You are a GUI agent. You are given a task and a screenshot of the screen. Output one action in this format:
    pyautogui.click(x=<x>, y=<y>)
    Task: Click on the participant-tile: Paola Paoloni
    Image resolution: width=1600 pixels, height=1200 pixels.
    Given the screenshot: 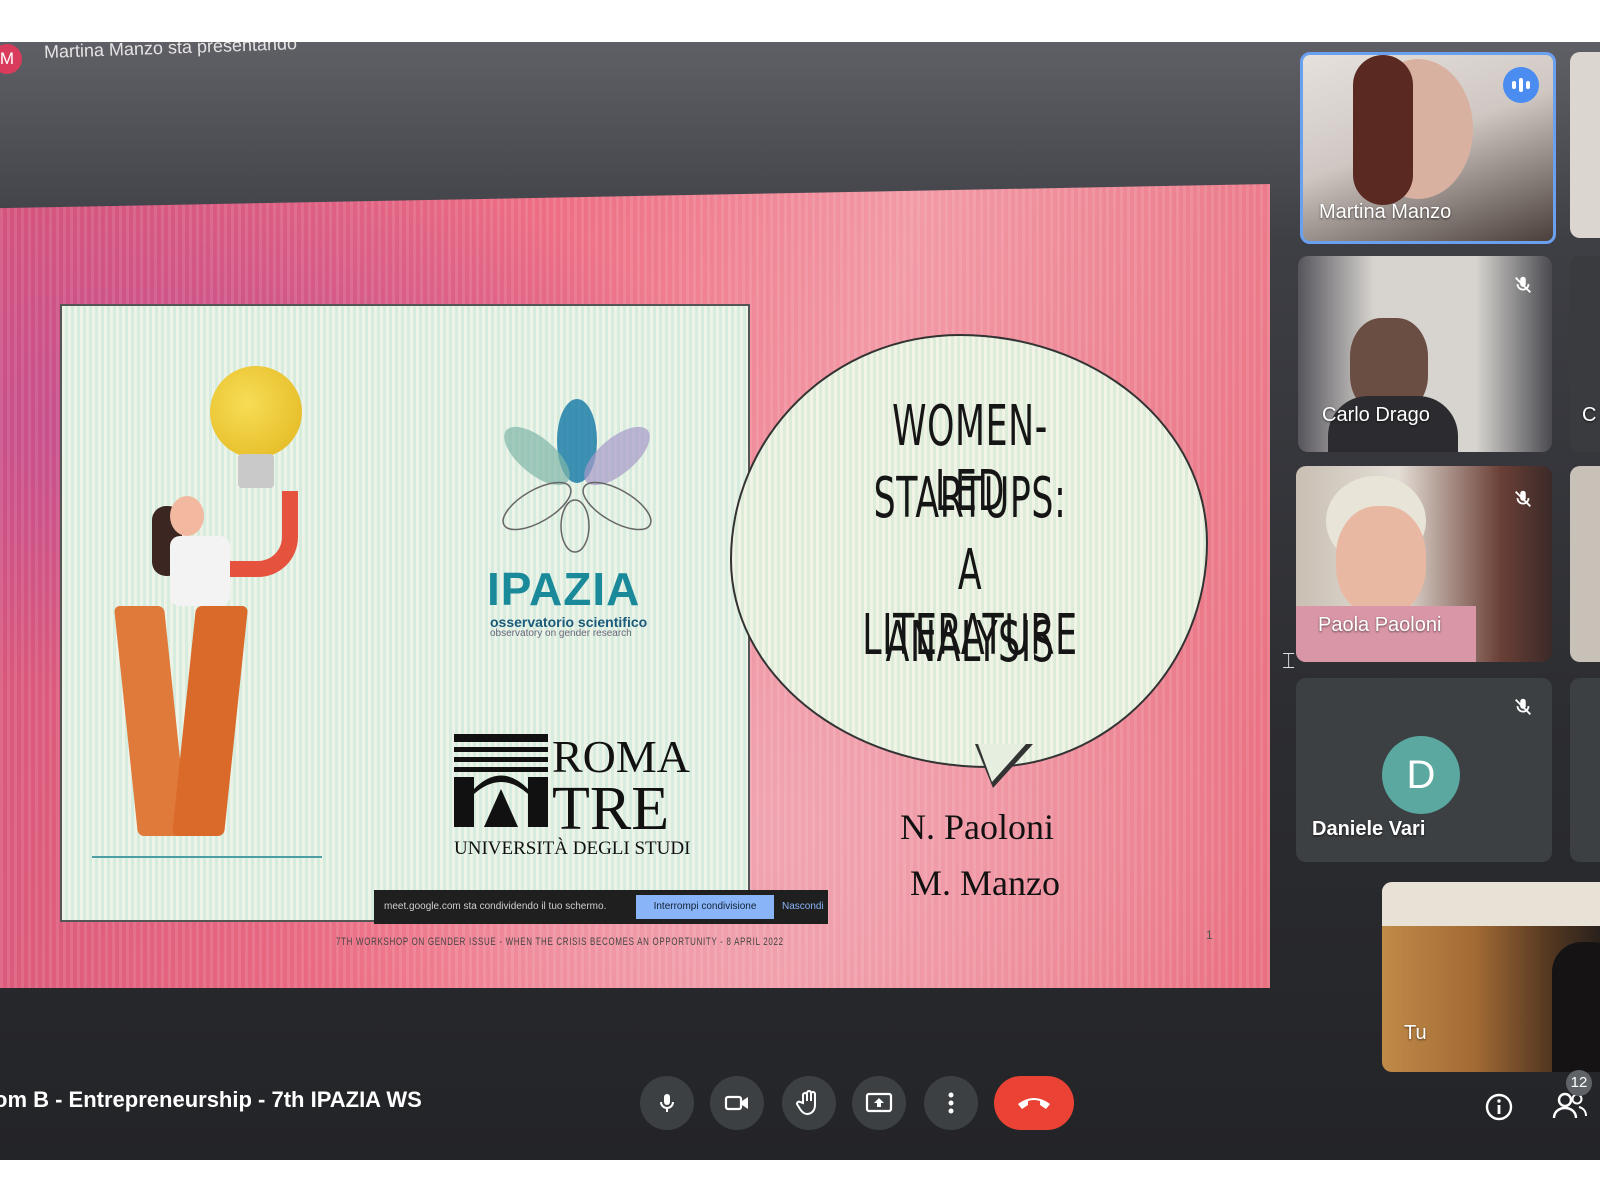 What is the action you would take?
    pyautogui.click(x=1424, y=564)
    